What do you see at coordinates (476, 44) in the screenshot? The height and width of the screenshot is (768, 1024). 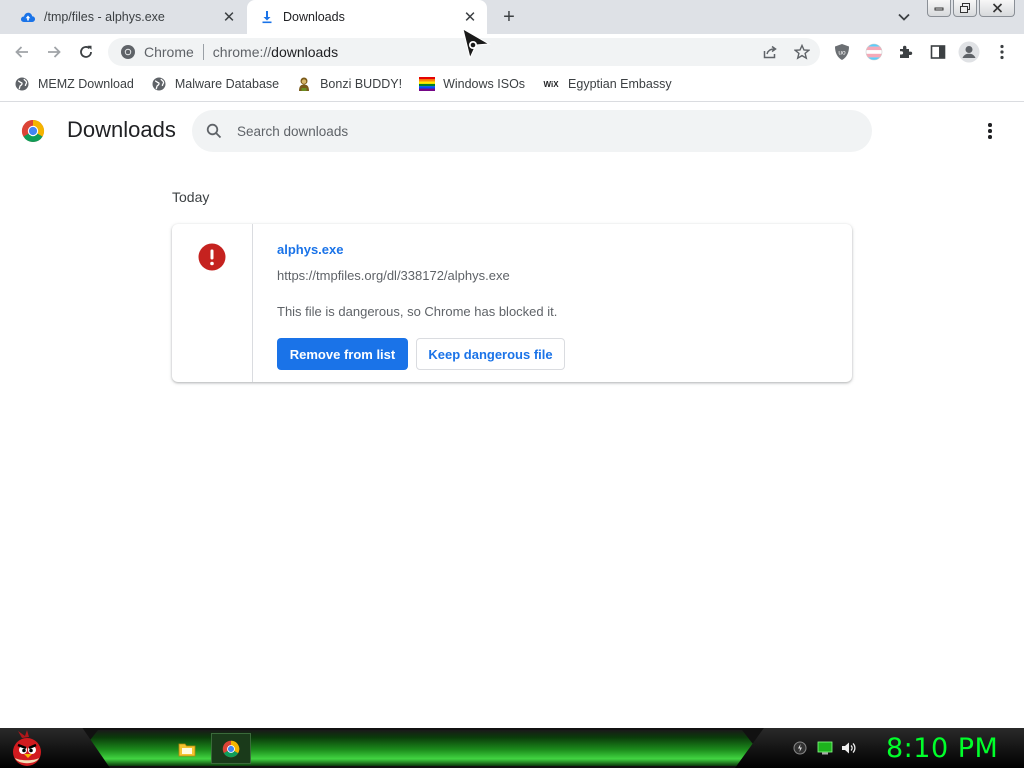 I see `mouse-cursor-icon` at bounding box center [476, 44].